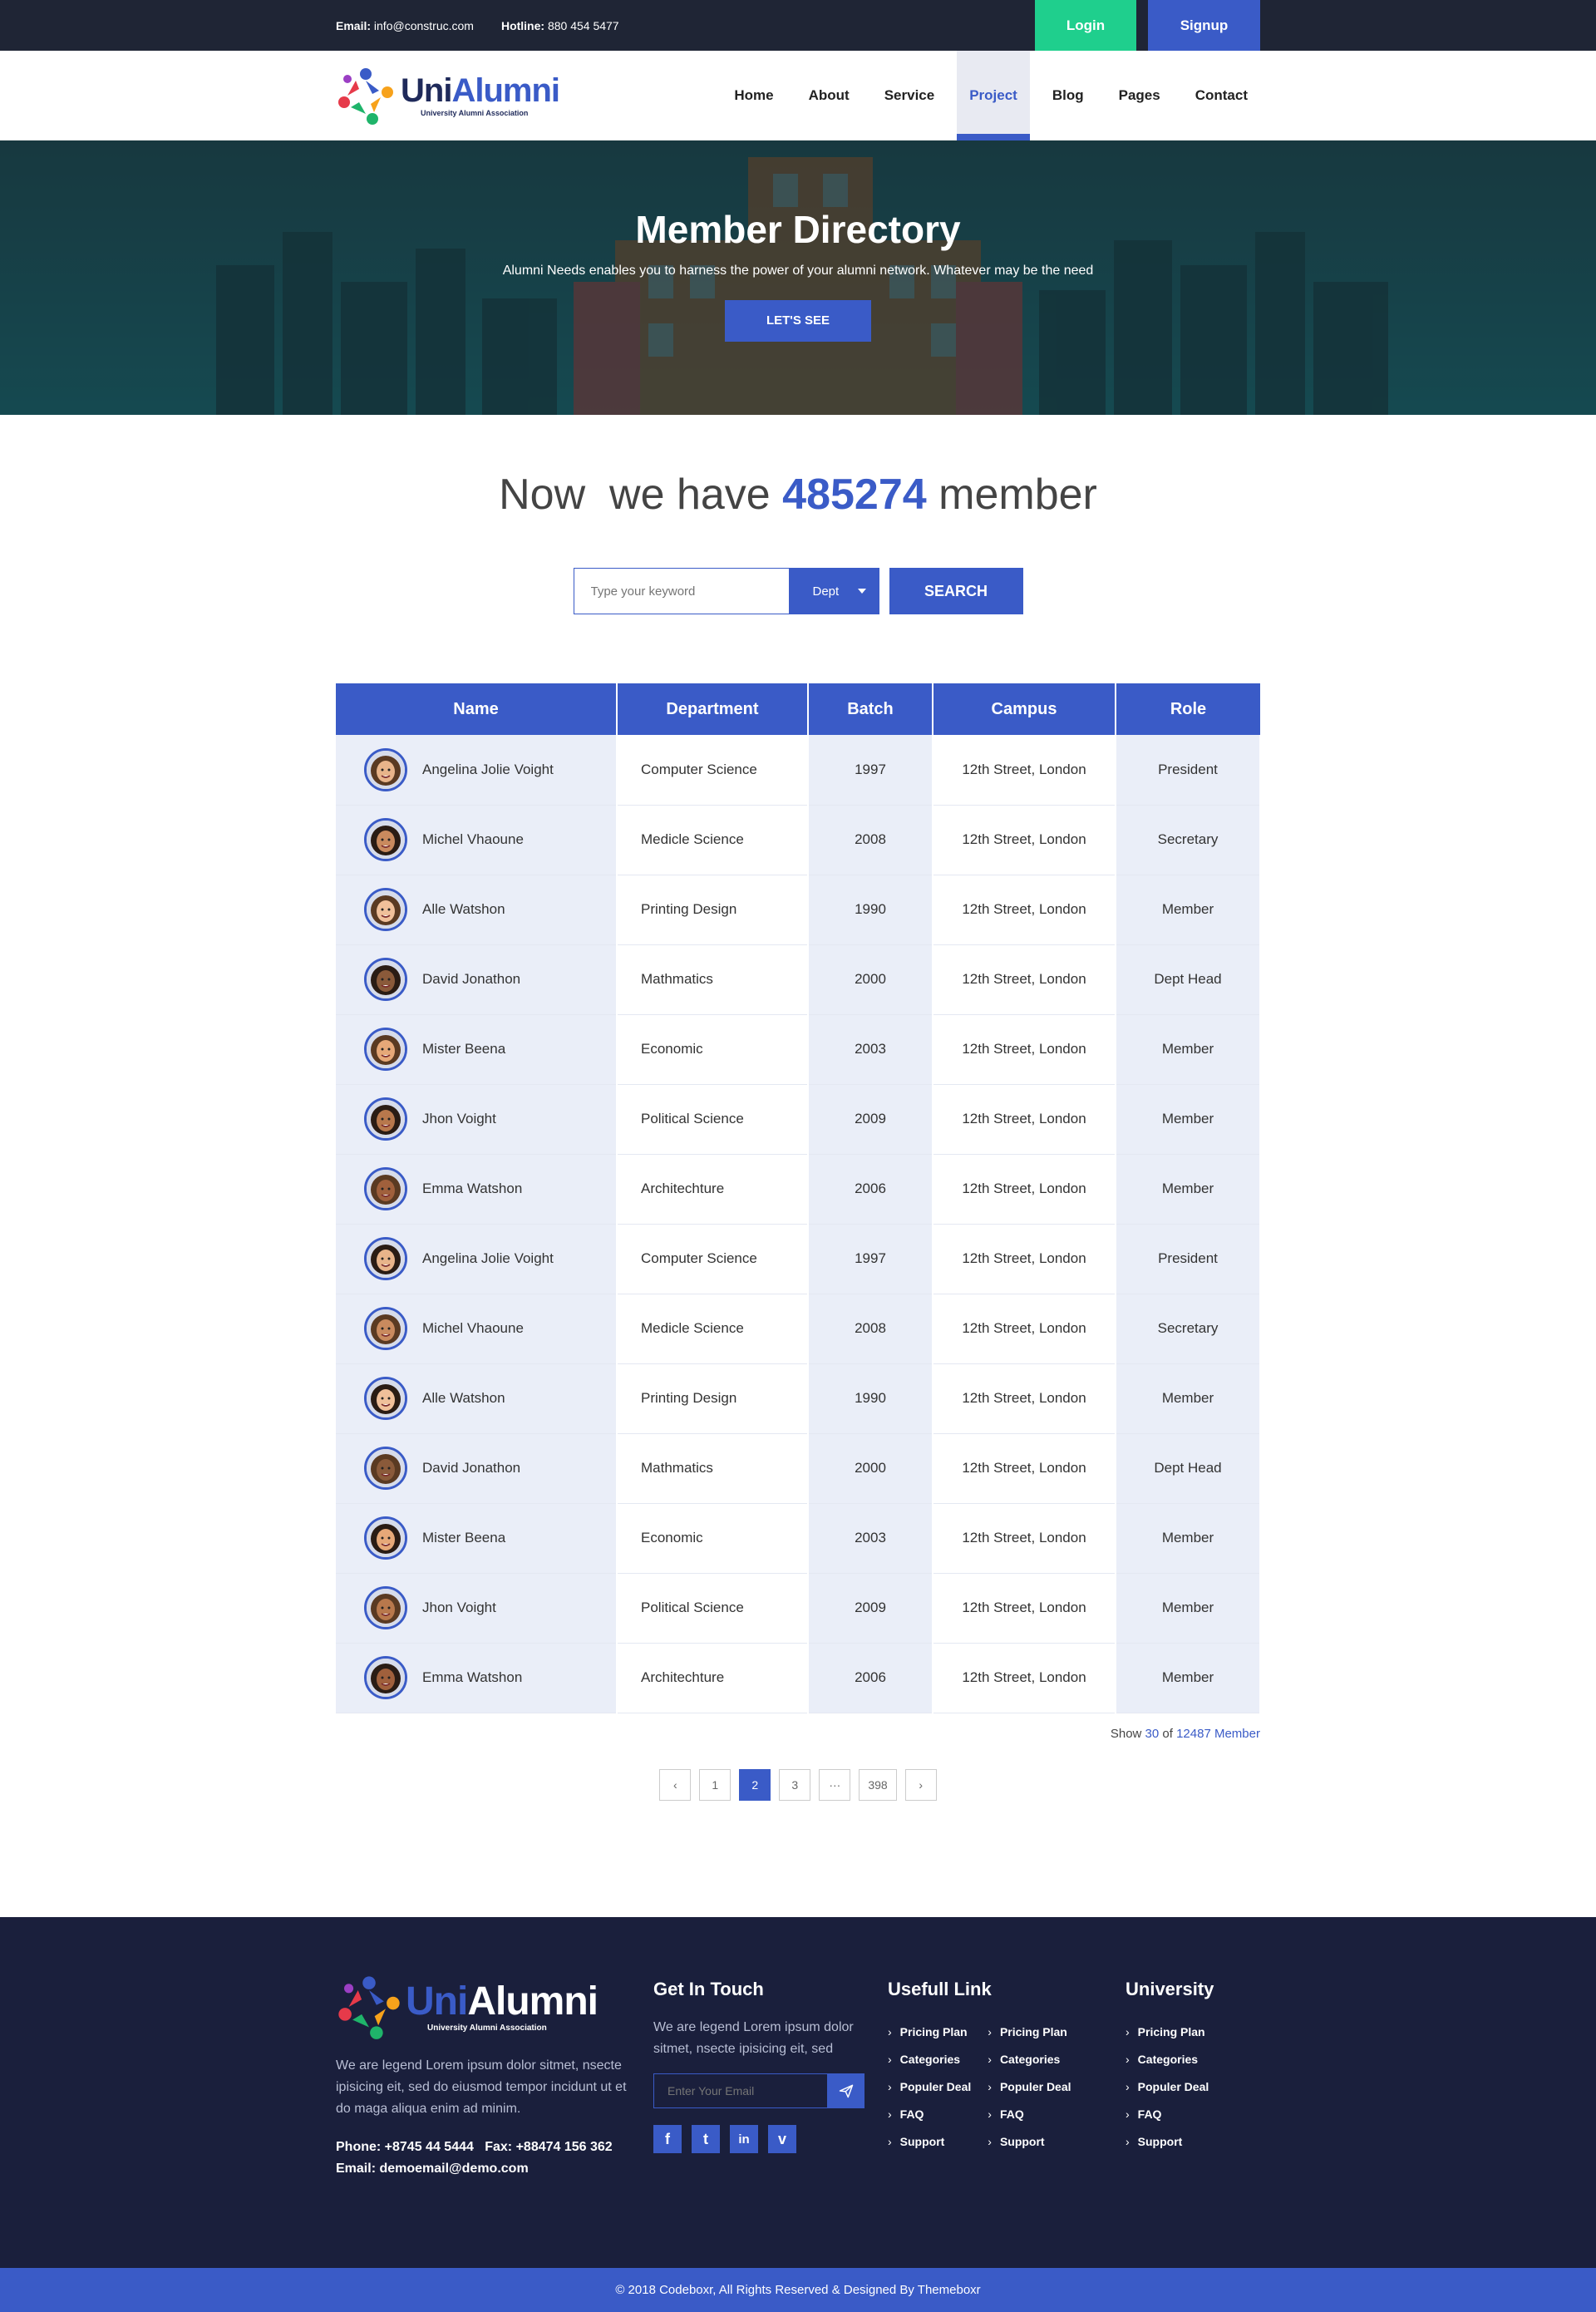 The image size is (1596, 2312). I want to click on cell-batch: 2008, so click(870, 840).